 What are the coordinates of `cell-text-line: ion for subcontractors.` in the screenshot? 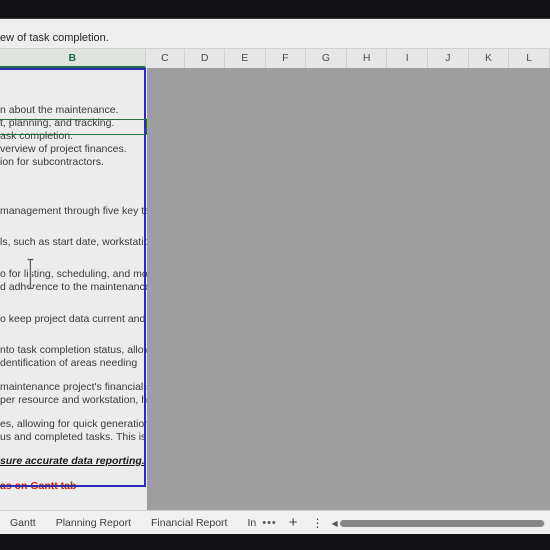 It's located at (52, 162).